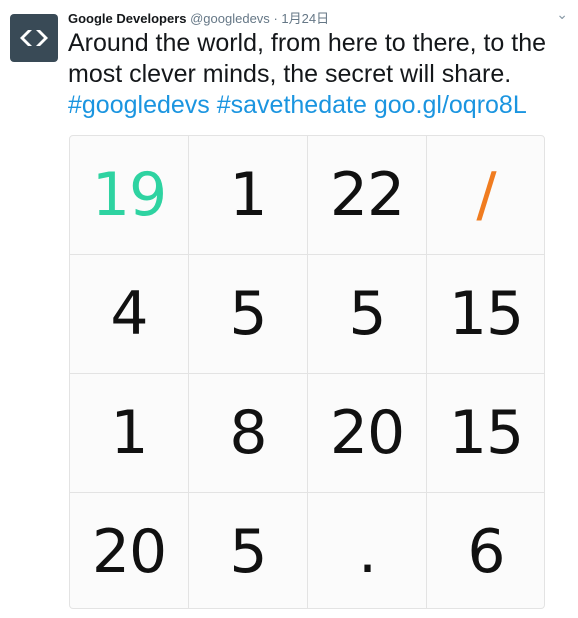  What do you see at coordinates (305, 18) in the screenshot?
I see `tweet-date: 1月24日` at bounding box center [305, 18].